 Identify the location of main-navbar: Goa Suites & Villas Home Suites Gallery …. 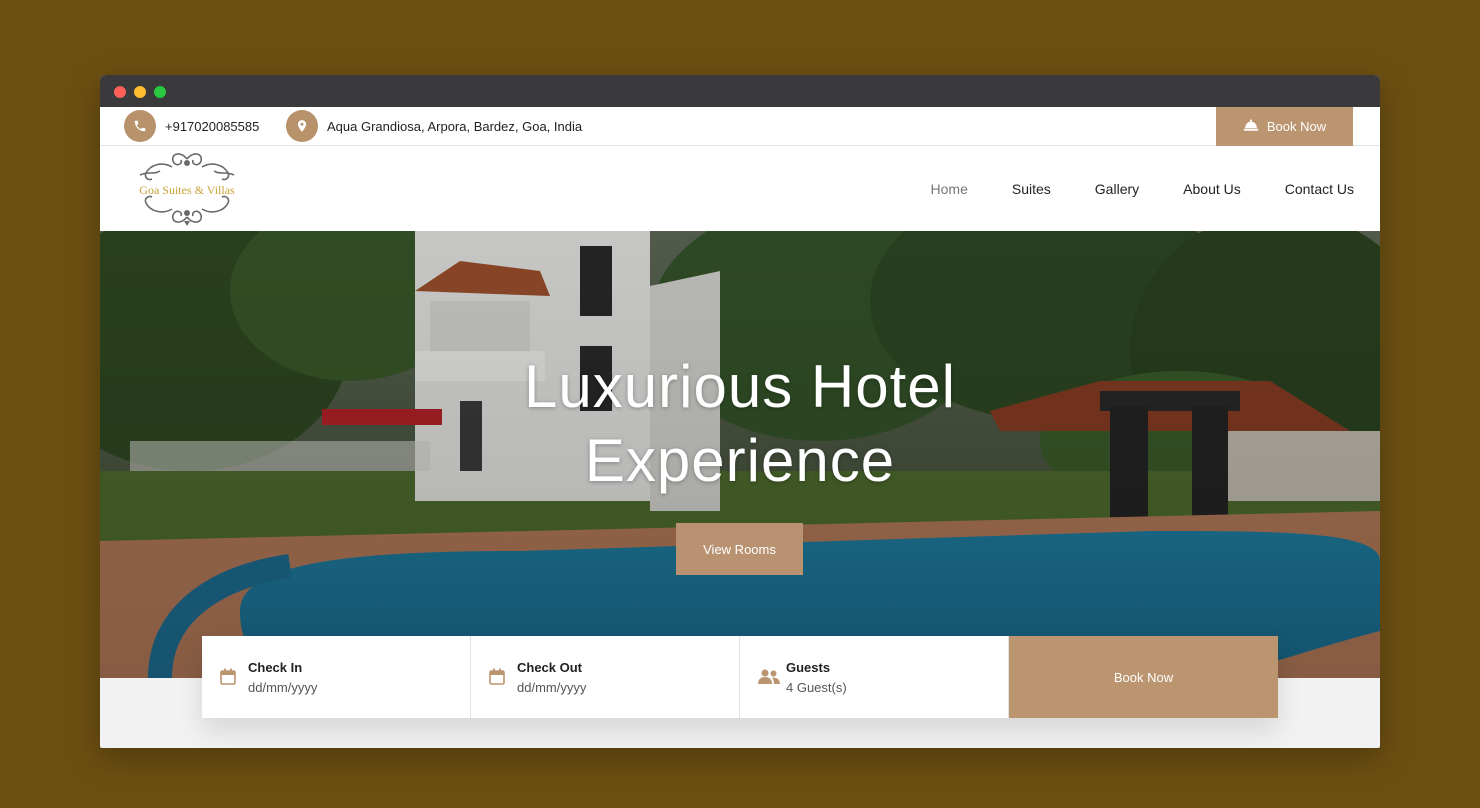
(740, 188).